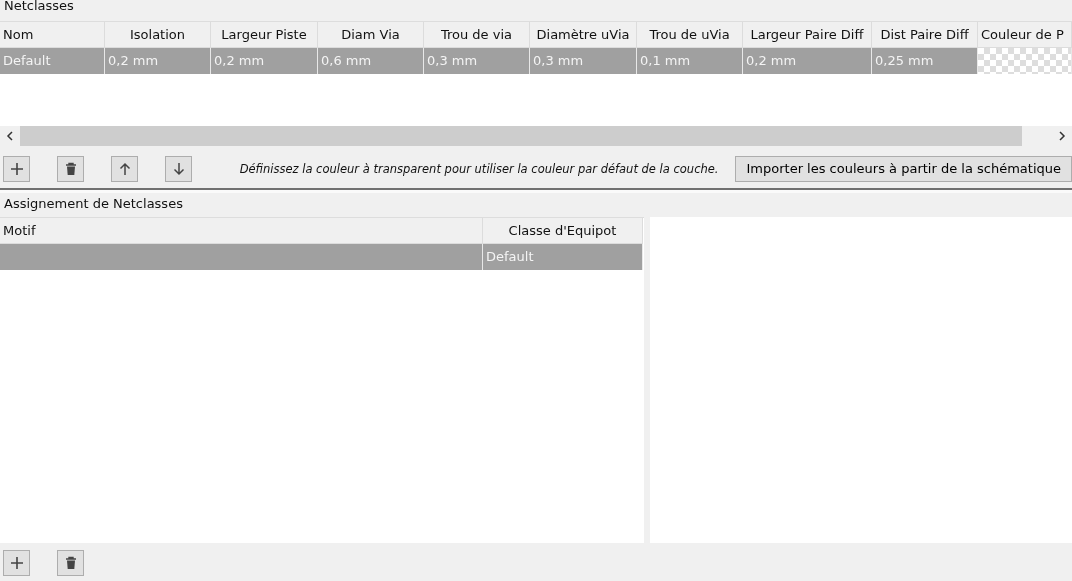 Image resolution: width=1072 pixels, height=581 pixels. Describe the element at coordinates (178, 168) in the screenshot. I see `move-down-button` at that location.